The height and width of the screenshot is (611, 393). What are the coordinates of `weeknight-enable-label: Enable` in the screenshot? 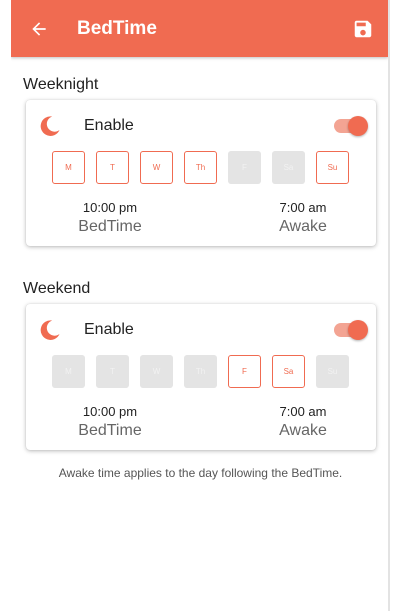 It's located at (109, 125).